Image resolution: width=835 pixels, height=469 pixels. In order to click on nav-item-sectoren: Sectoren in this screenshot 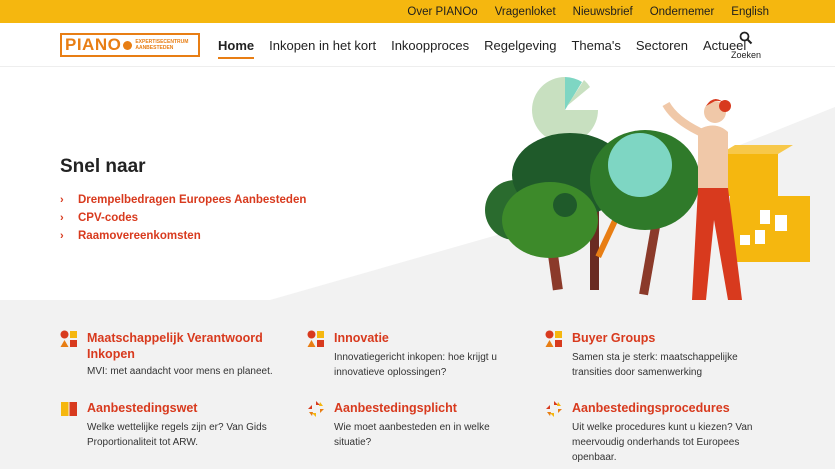, I will do `click(662, 45)`.